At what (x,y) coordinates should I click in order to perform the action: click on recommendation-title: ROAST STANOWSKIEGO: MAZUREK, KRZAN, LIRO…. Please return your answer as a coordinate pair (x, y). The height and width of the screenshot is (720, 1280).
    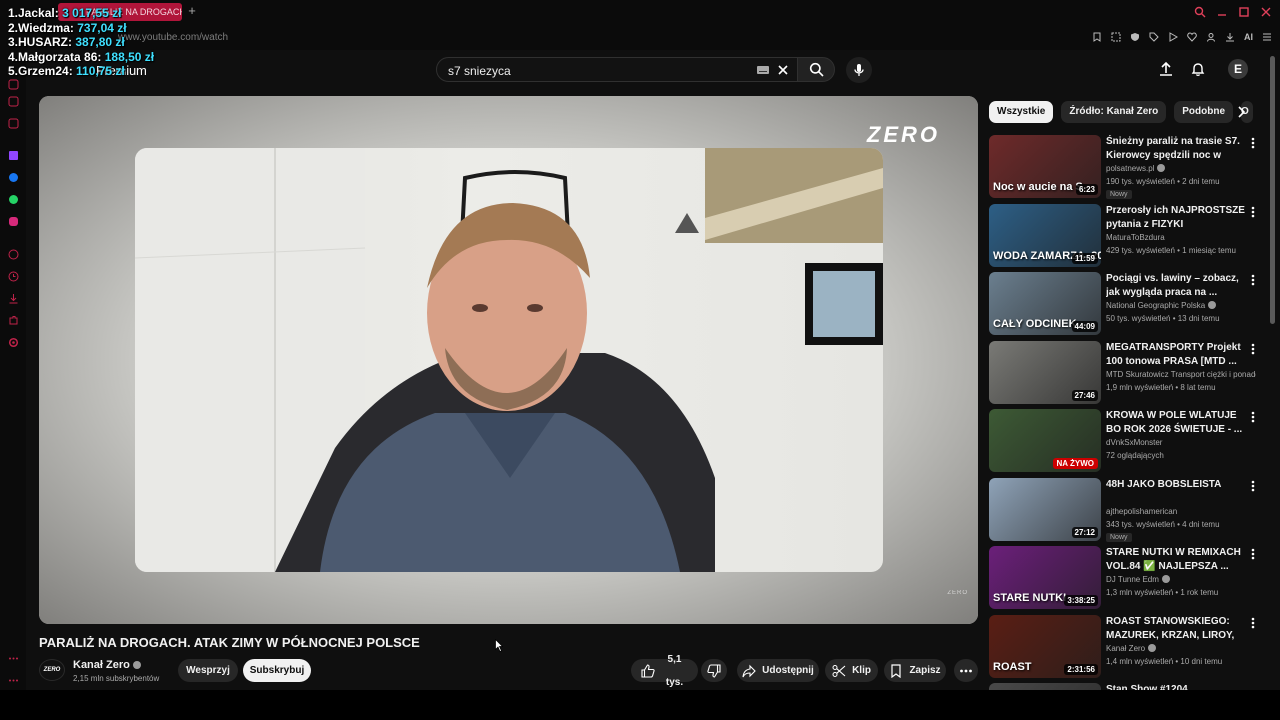
    Looking at the image, I should click on (1176, 629).